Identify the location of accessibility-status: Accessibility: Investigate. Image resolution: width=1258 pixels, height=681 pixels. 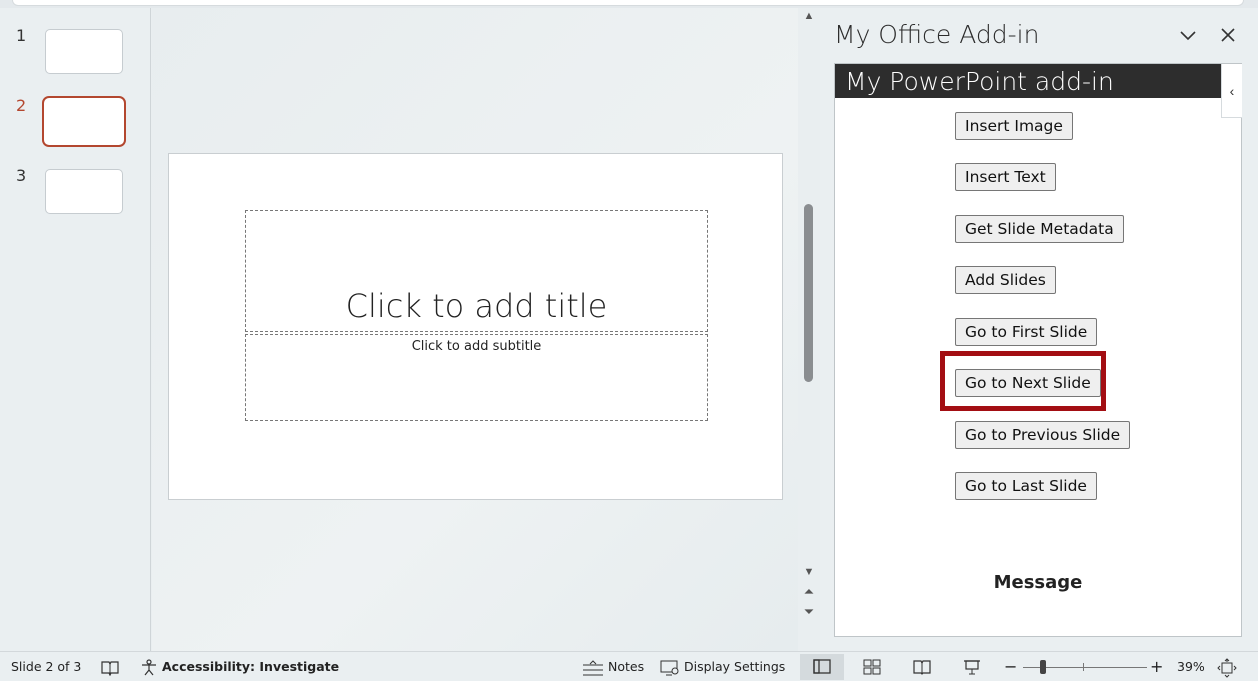
(239, 666).